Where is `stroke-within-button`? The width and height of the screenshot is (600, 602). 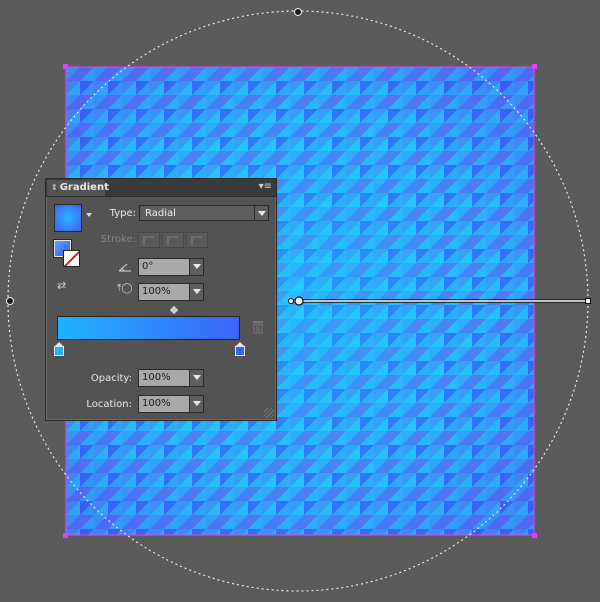
stroke-within-button is located at coordinates (149, 240).